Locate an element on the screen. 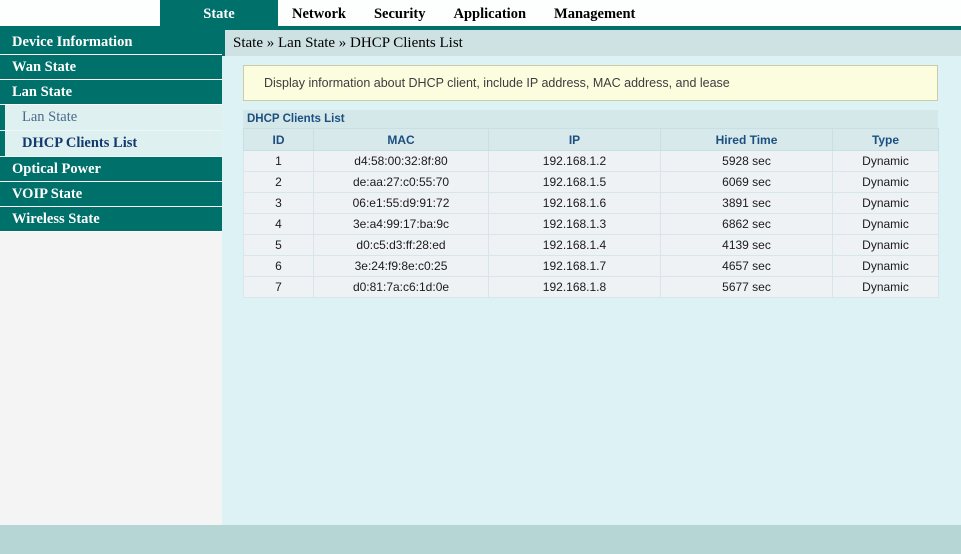  nav-tab-label: Management is located at coordinates (595, 13).